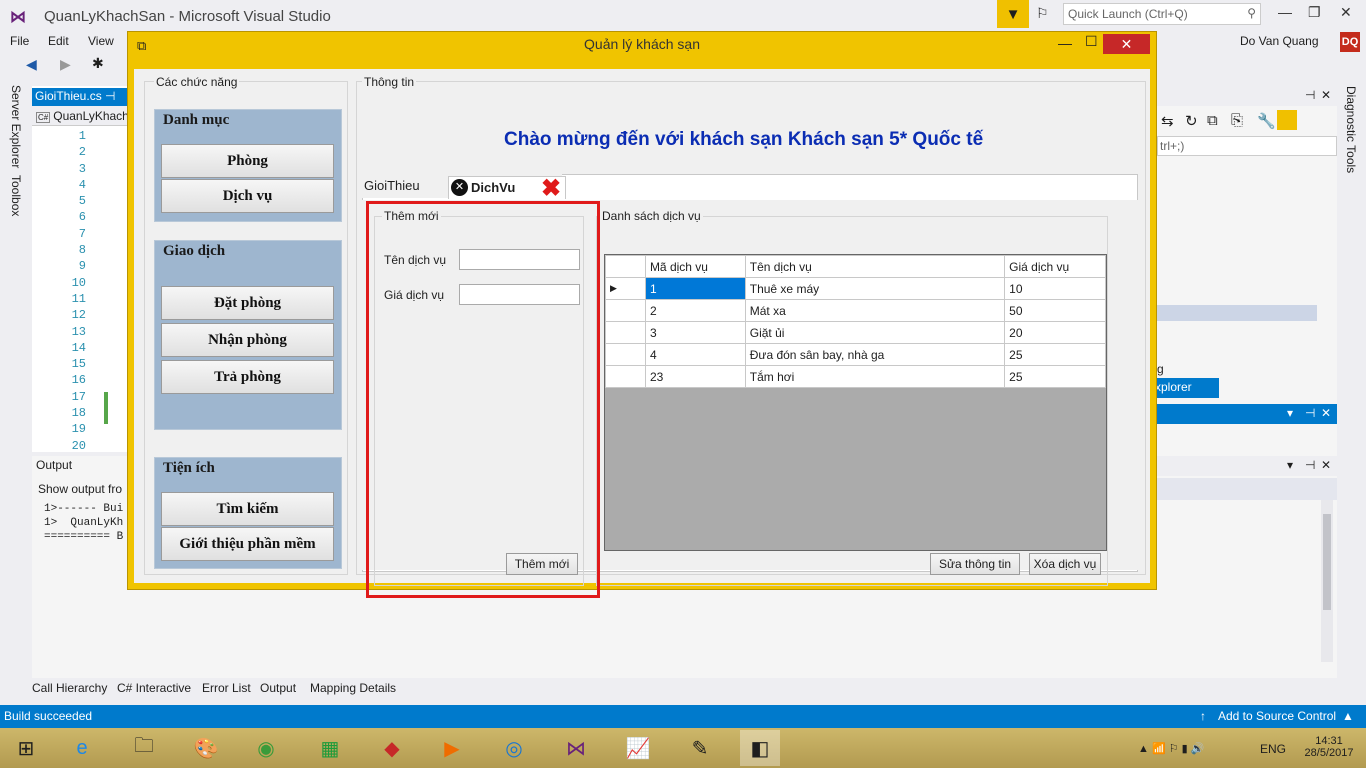 The height and width of the screenshot is (768, 1366). Describe the element at coordinates (760, 748) in the screenshot. I see `hotel-app-taskbar-icon: ◧` at that location.